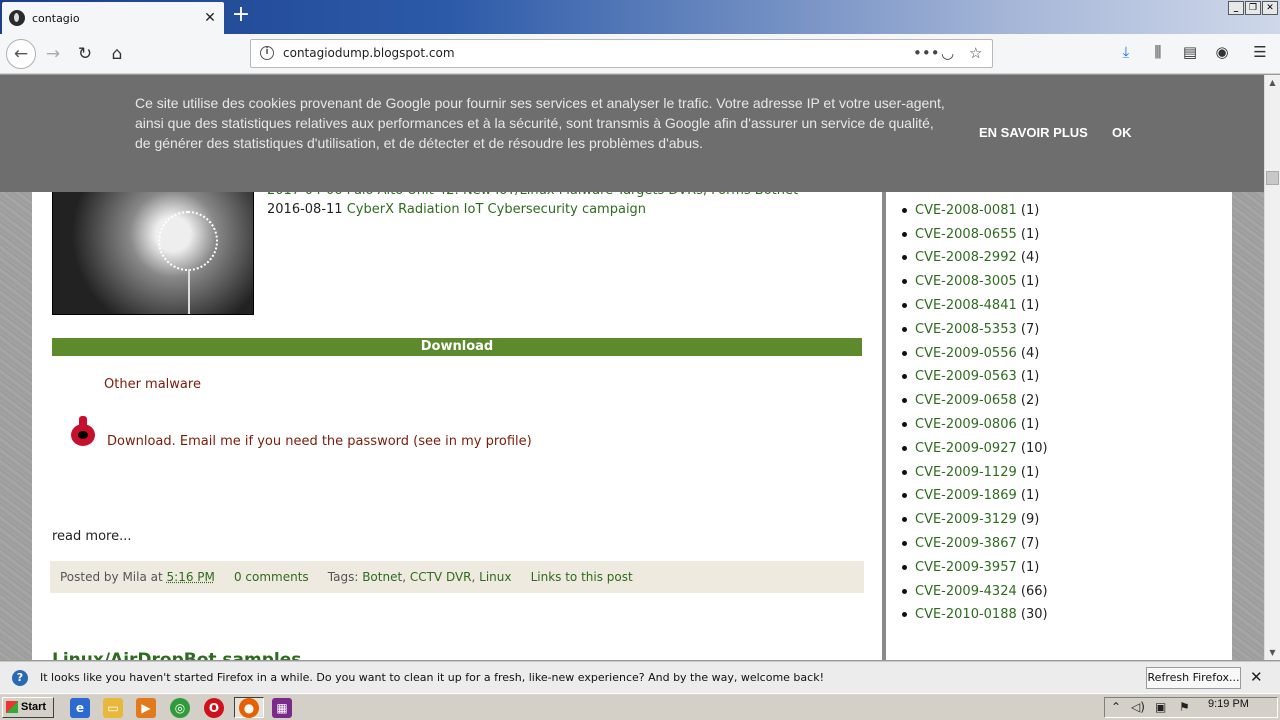 This screenshot has width=1280, height=720. Describe the element at coordinates (966, 519) in the screenshot. I see `cve-link: CVE-2009-3129` at that location.